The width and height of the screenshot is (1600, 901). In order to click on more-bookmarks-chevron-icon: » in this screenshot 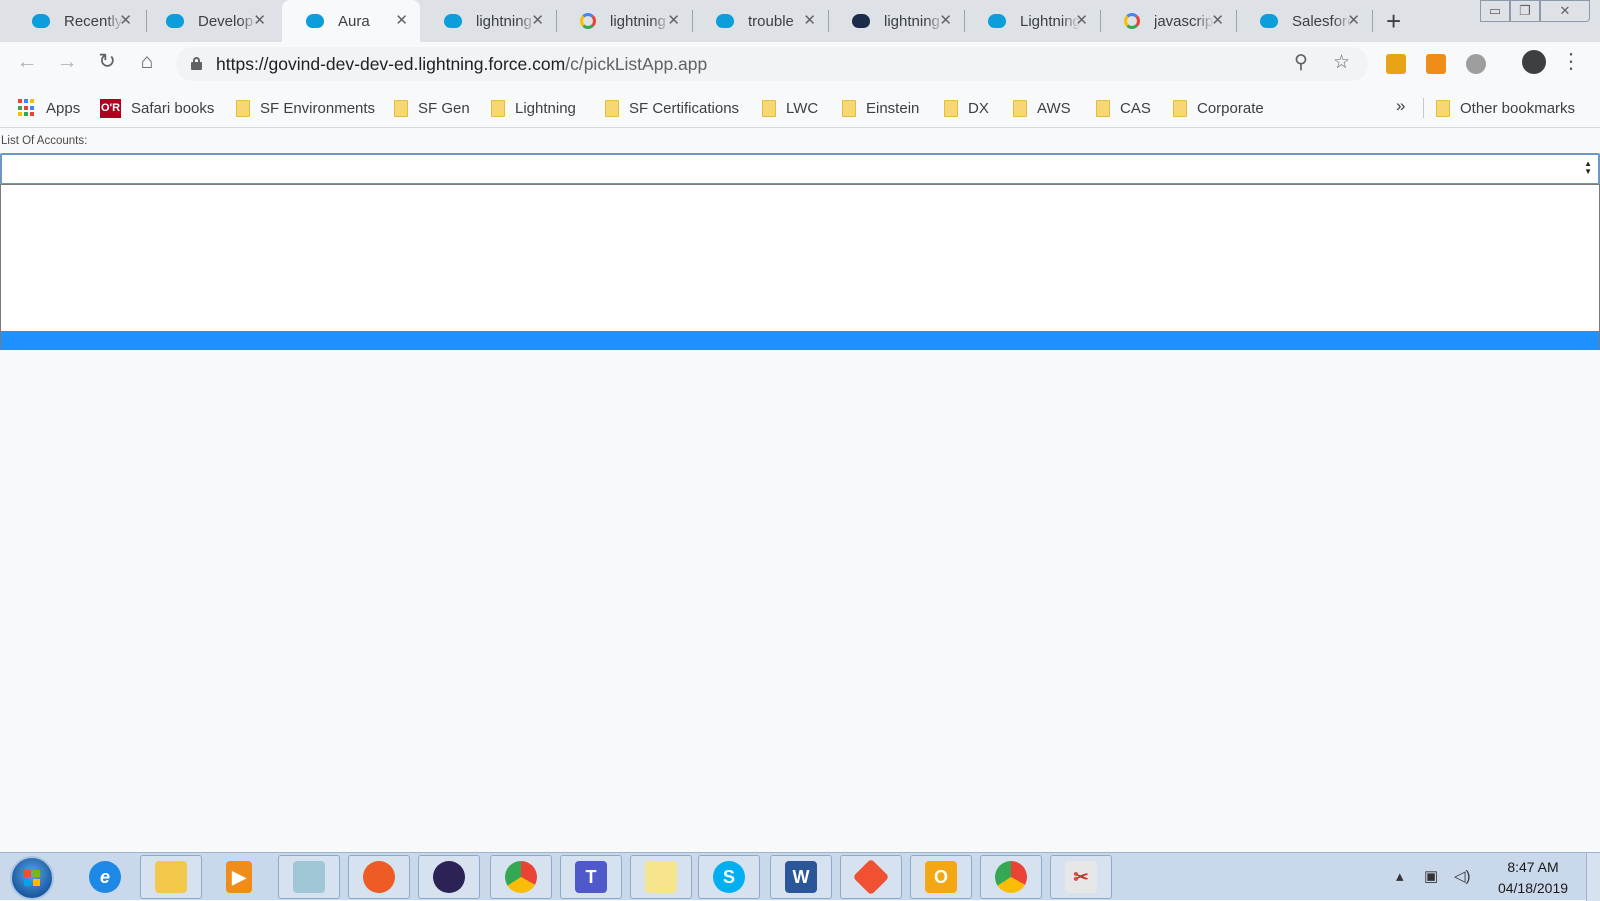, I will do `click(1400, 106)`.